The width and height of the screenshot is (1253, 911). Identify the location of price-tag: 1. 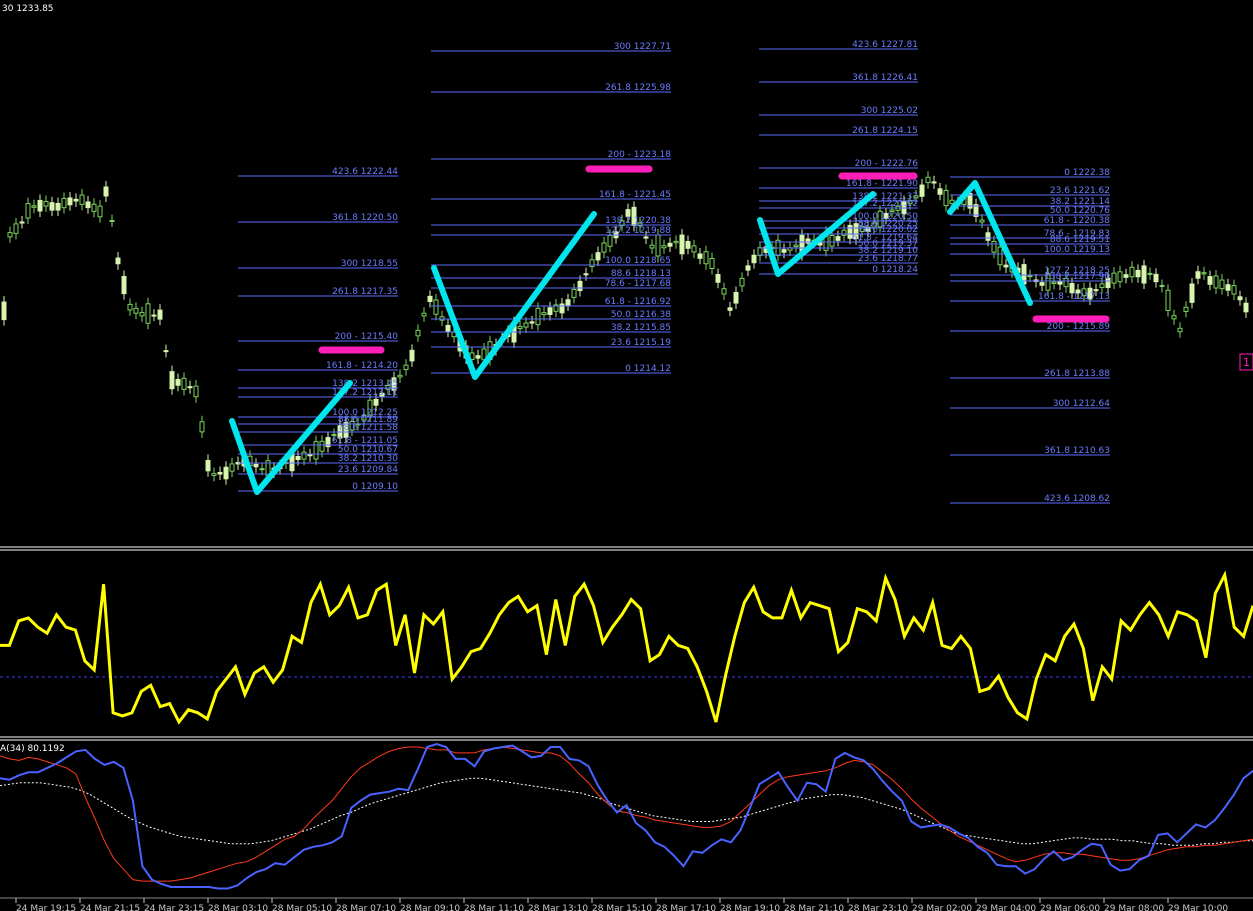
(1246, 362).